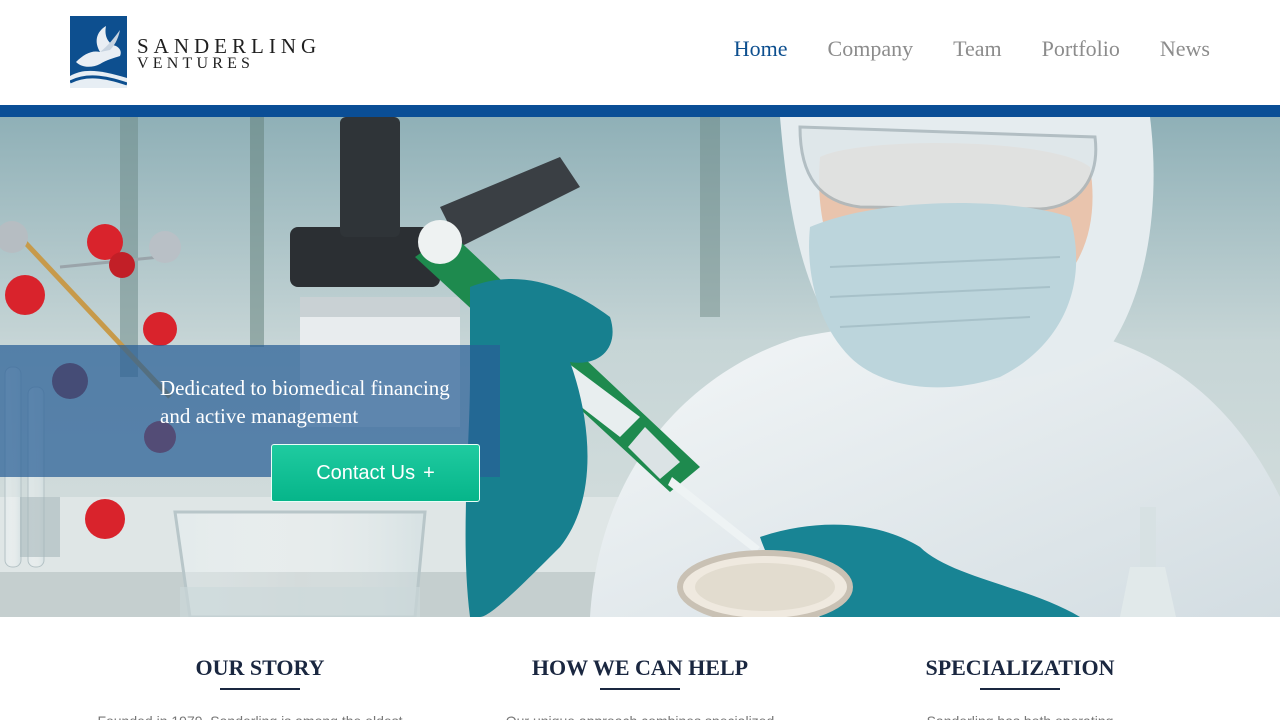  I want to click on main-nav: Home Company Team Portfolio News, so click(972, 49).